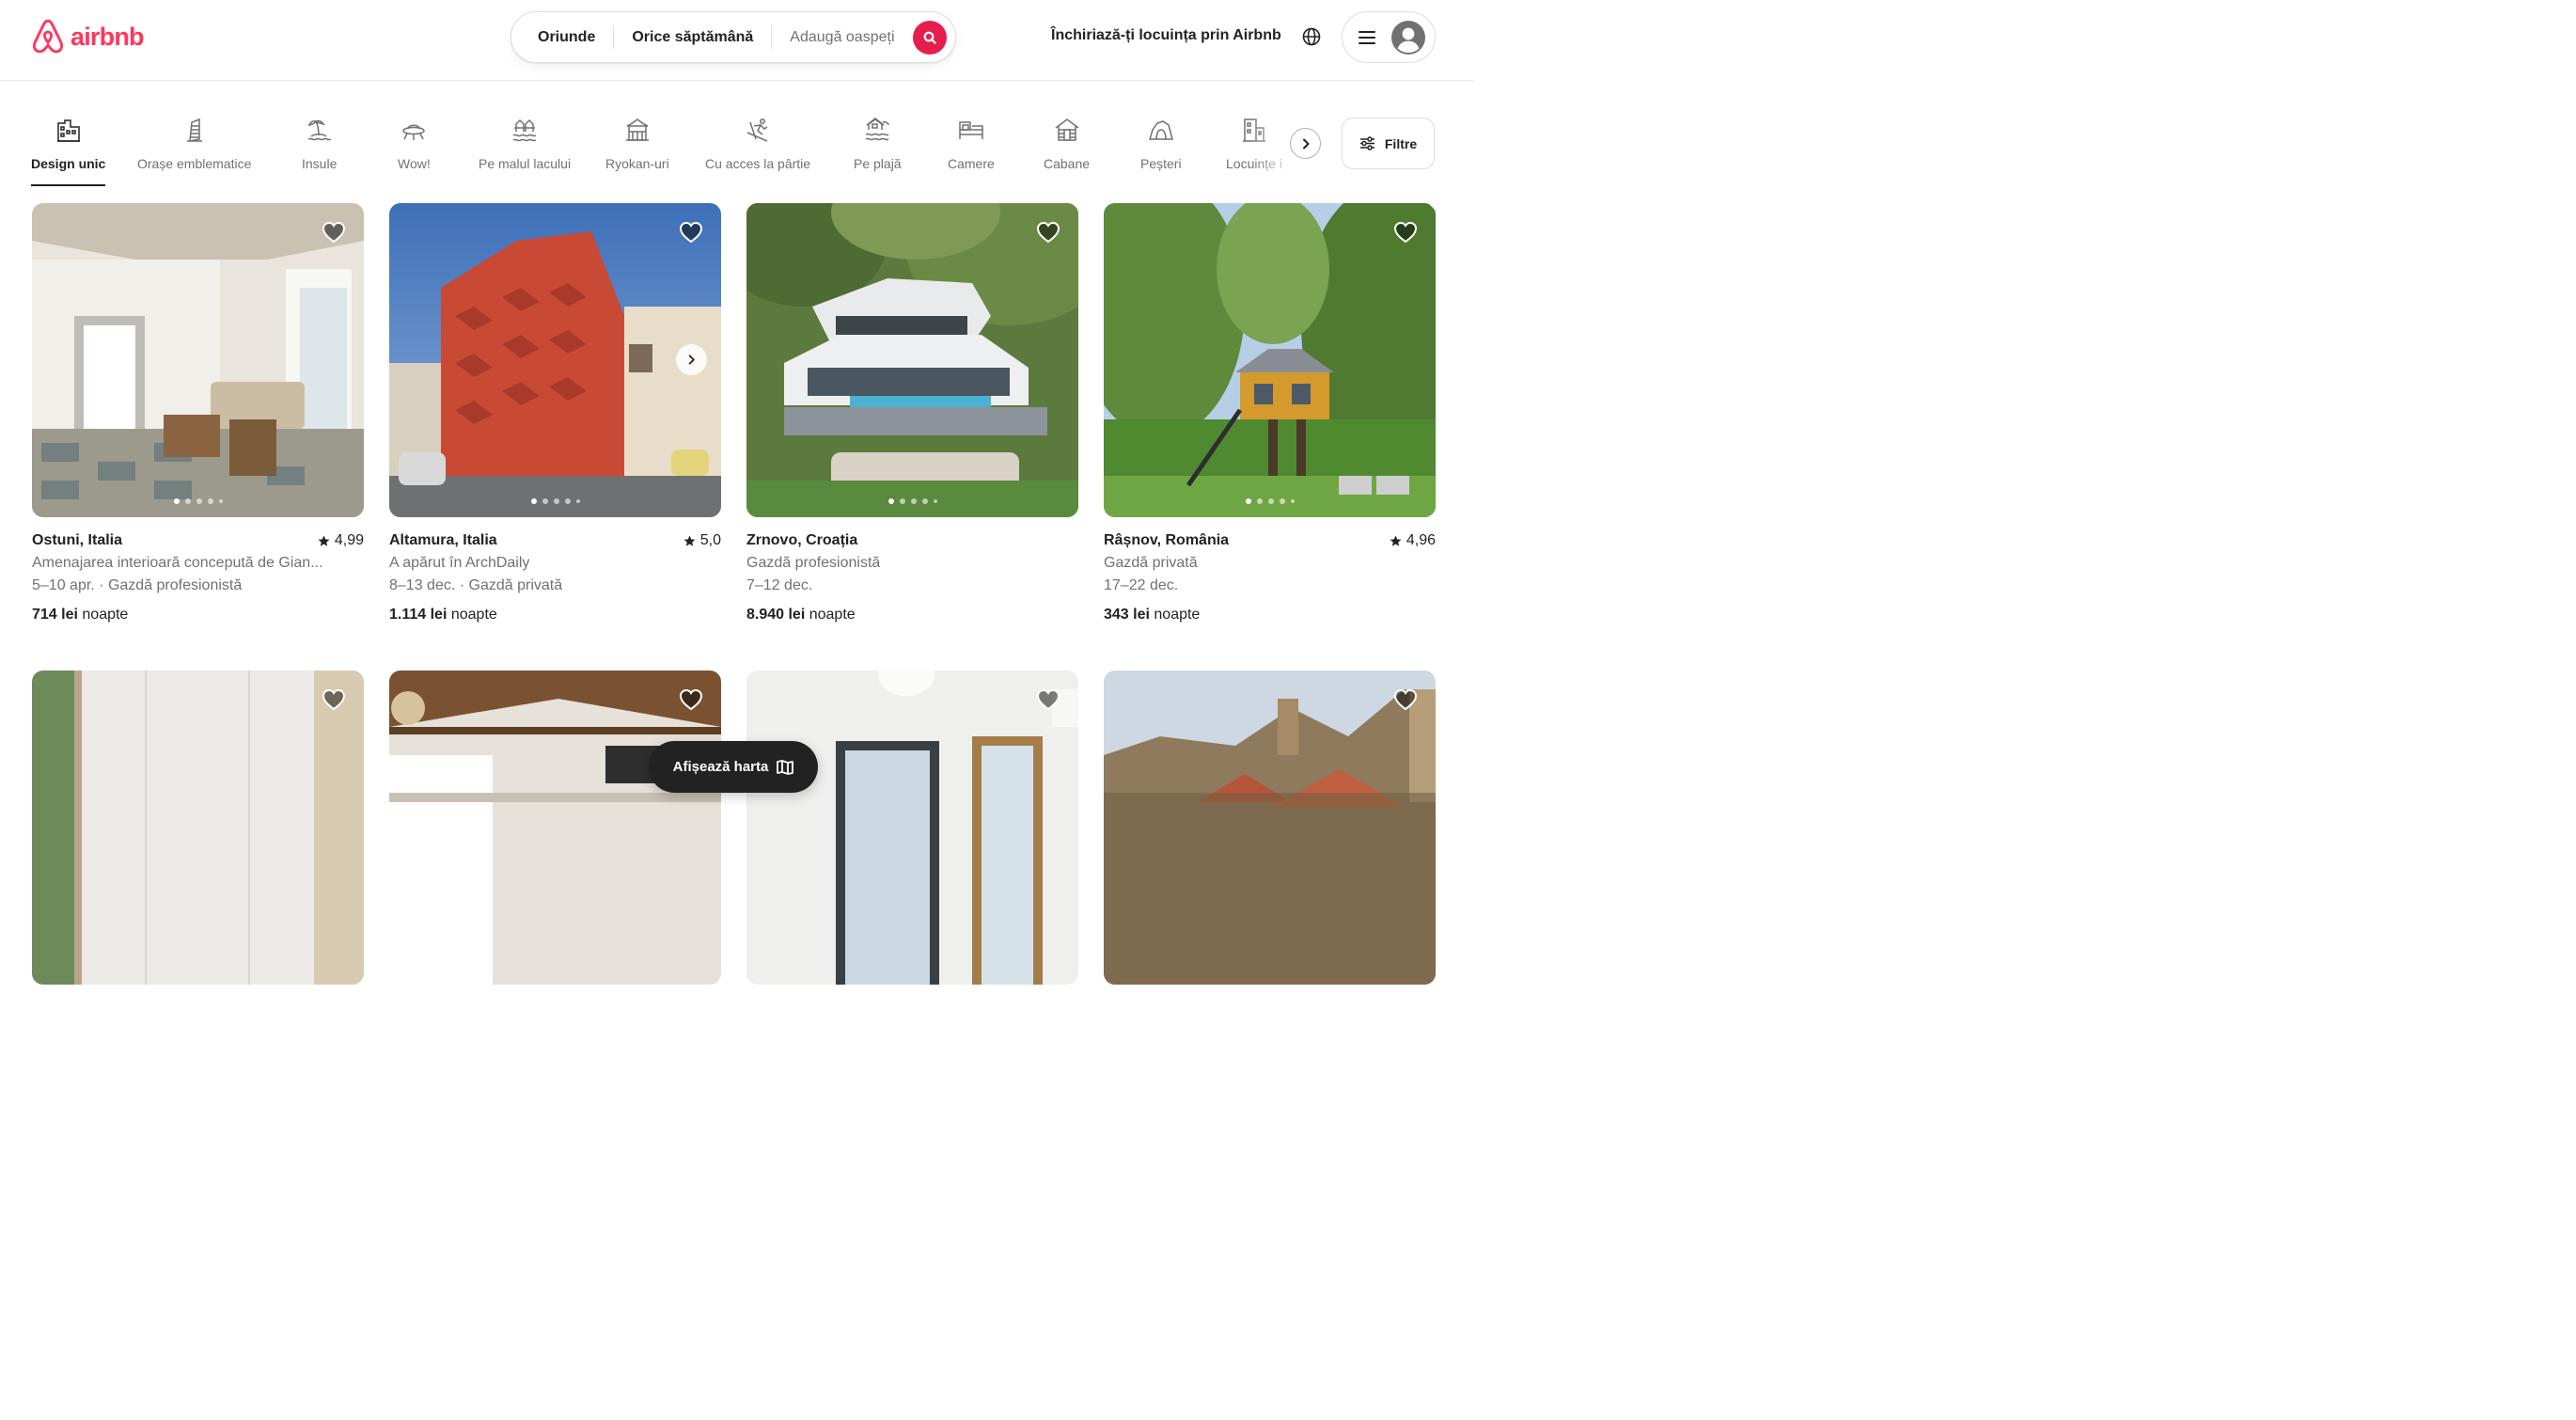 This screenshot has height=1420, width=2576. I want to click on category-acces-partie: Cu acces la pârtie, so click(758, 151).